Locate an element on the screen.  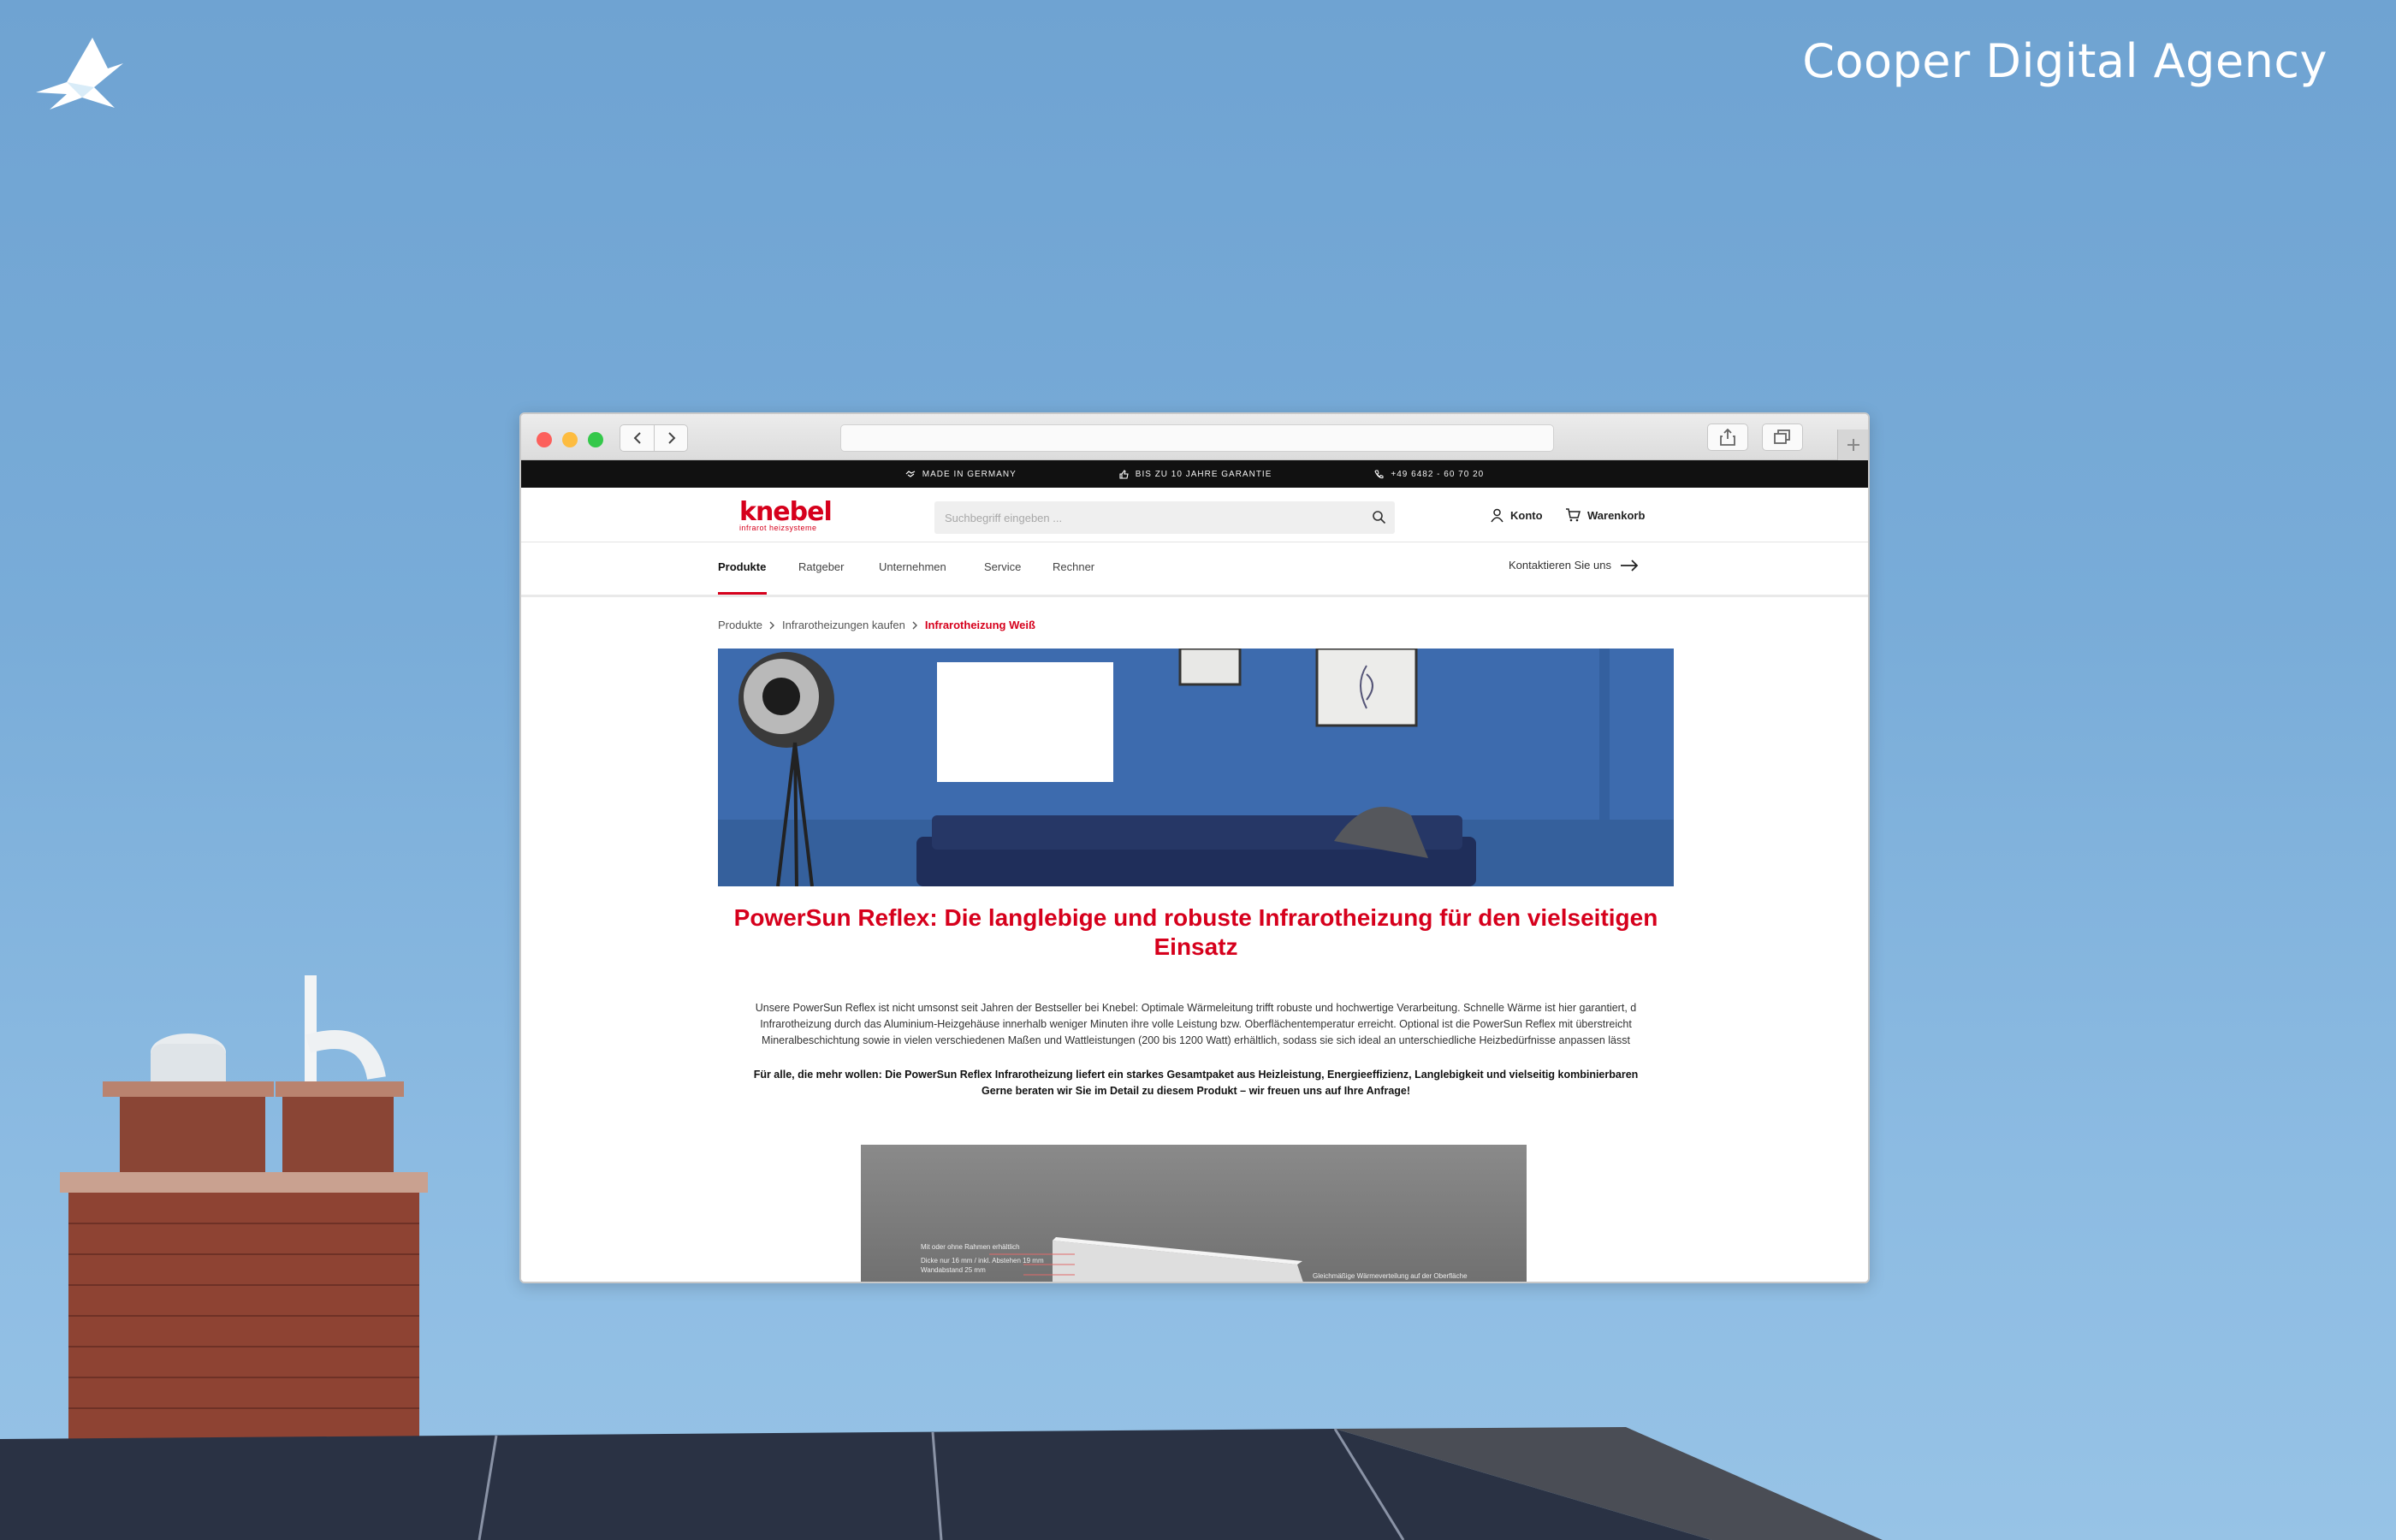
close-window-button is located at coordinates (544, 439).